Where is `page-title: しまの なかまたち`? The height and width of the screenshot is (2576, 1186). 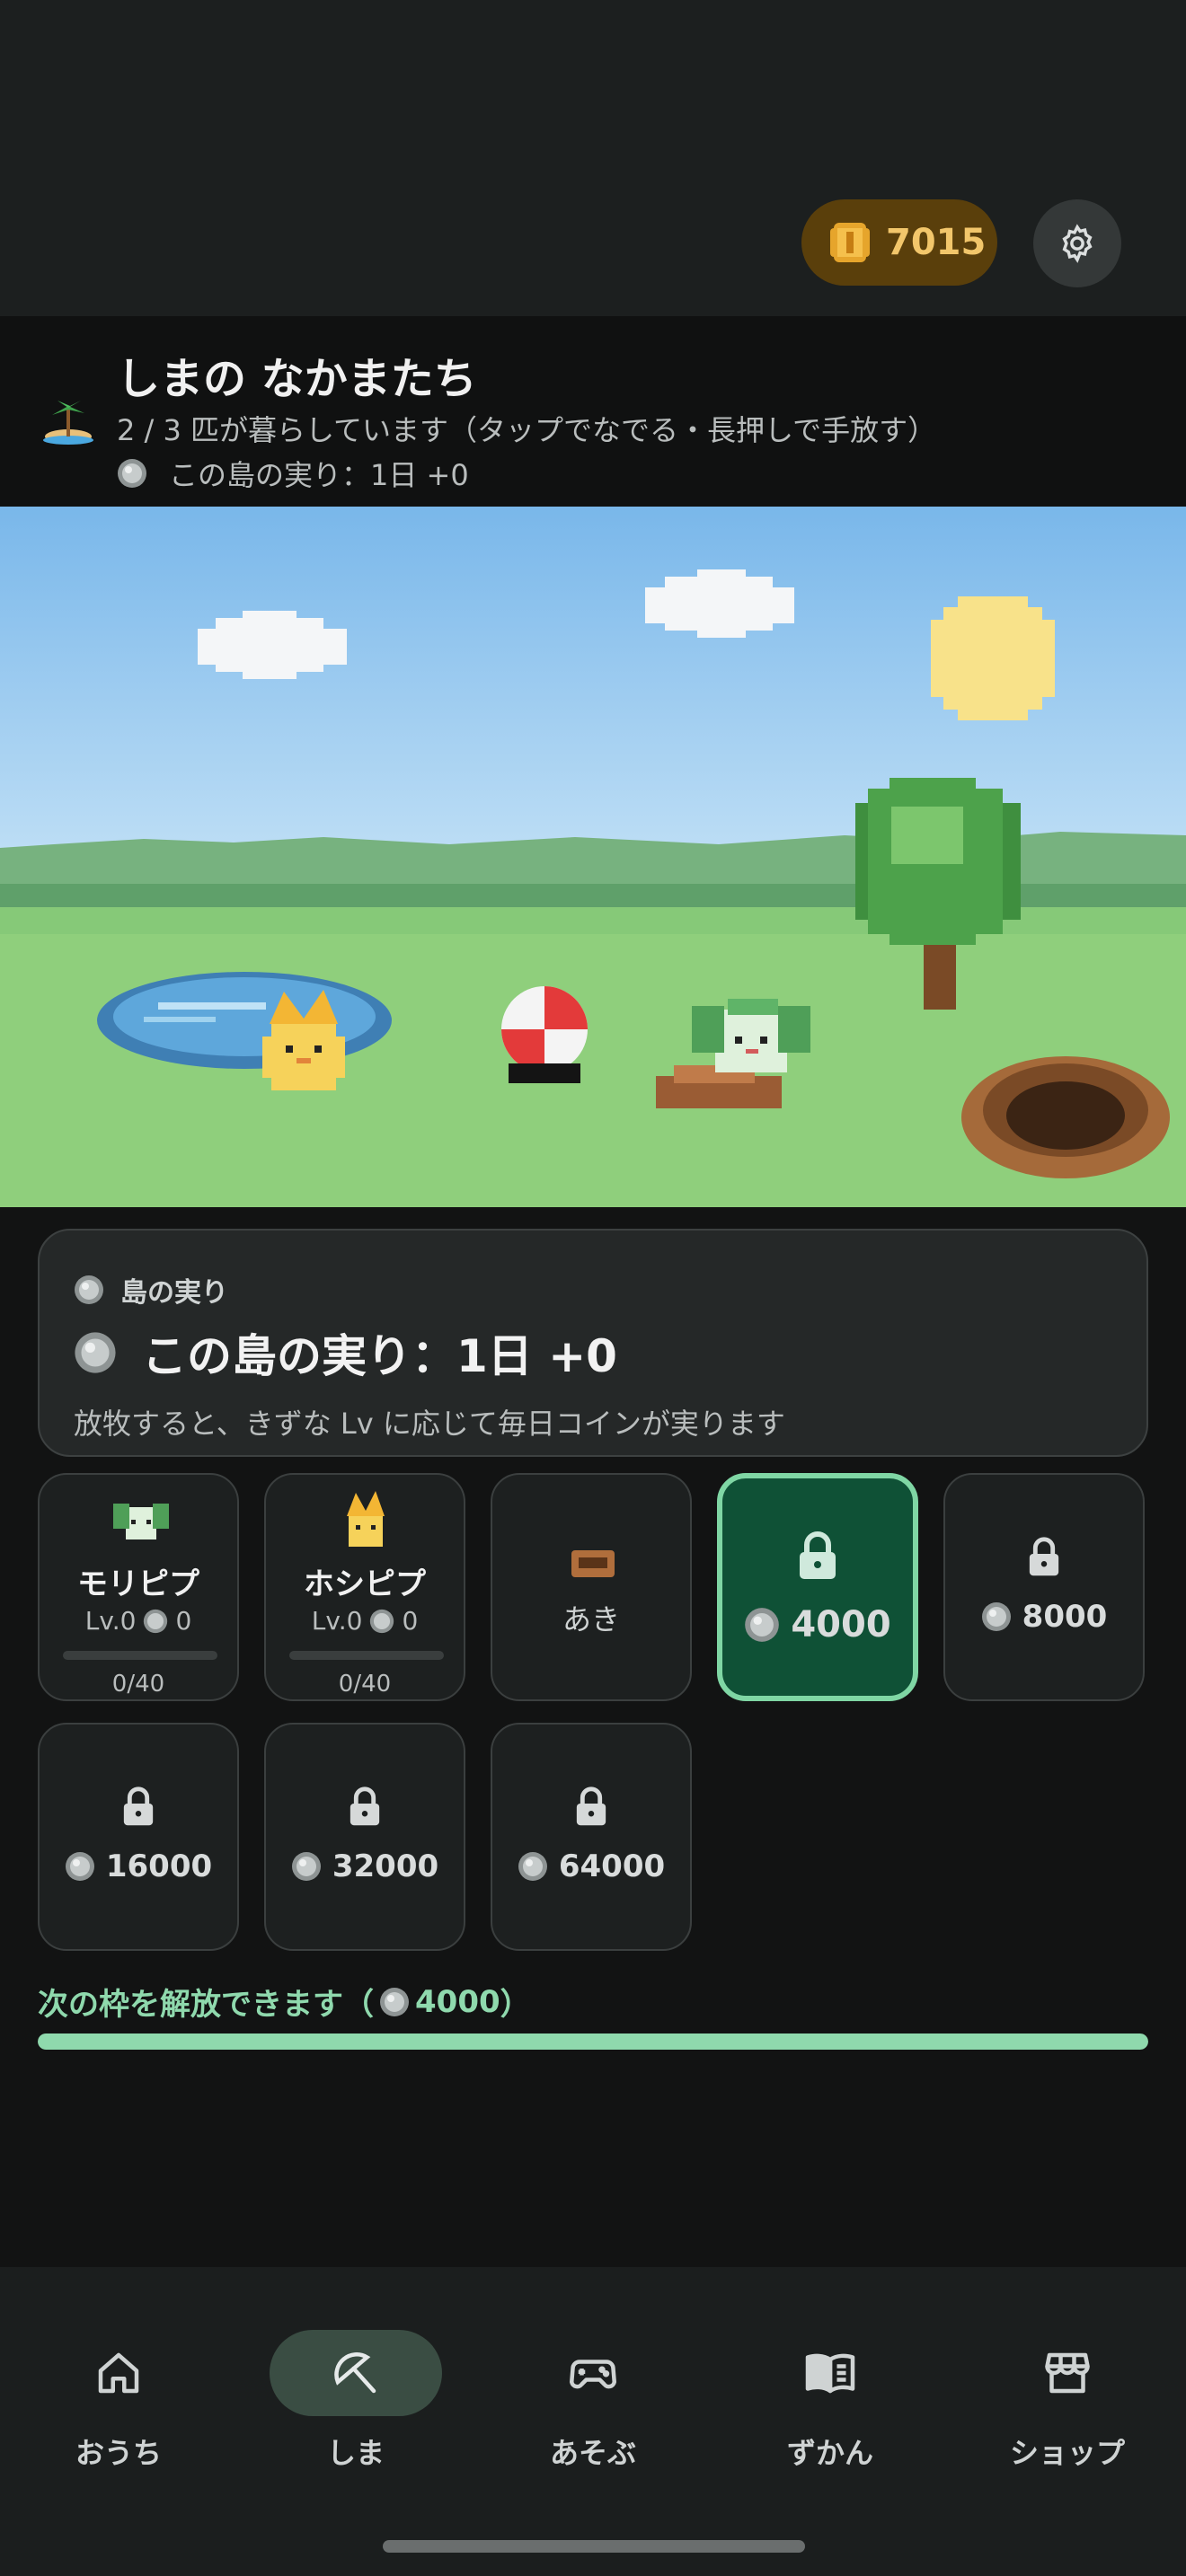
page-title: しまの なかまたち is located at coordinates (297, 379).